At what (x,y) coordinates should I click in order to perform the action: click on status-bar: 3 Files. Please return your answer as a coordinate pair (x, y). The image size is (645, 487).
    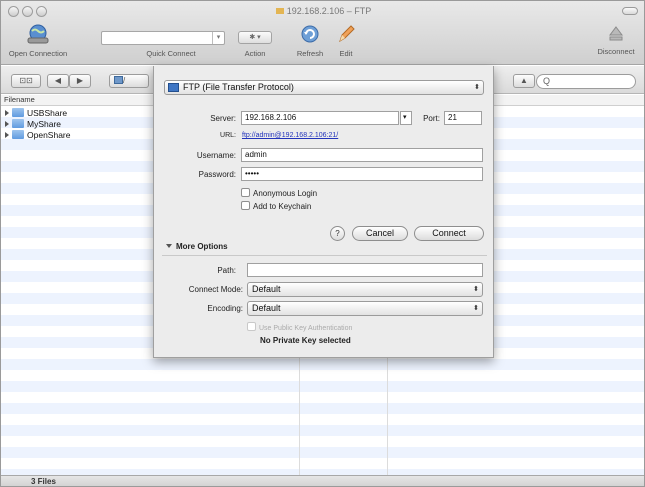
    Looking at the image, I should click on (322, 480).